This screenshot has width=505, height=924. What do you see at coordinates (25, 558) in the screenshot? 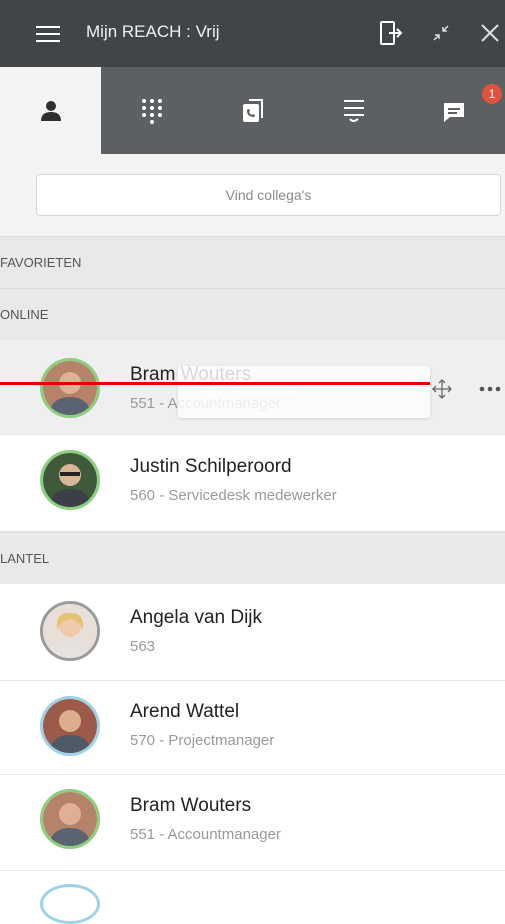
I see `section-label: LANTEL` at bounding box center [25, 558].